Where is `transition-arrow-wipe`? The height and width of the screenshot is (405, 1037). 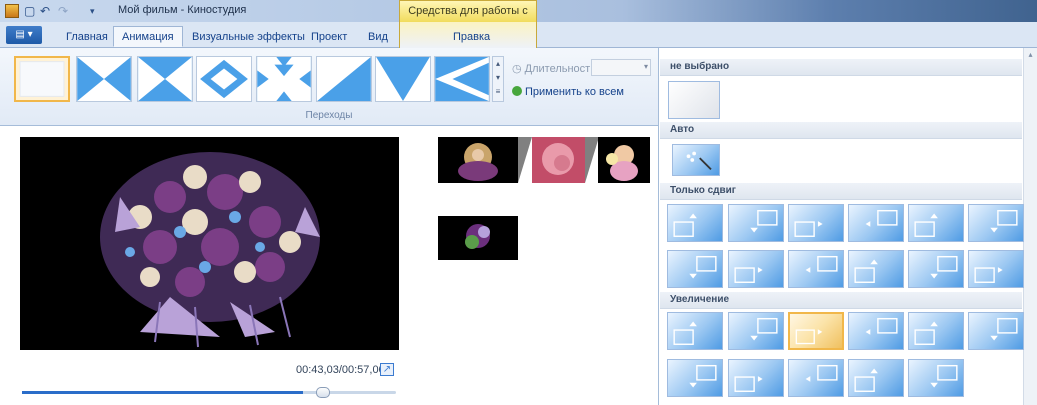
transition-arrow-wipe is located at coordinates (462, 79).